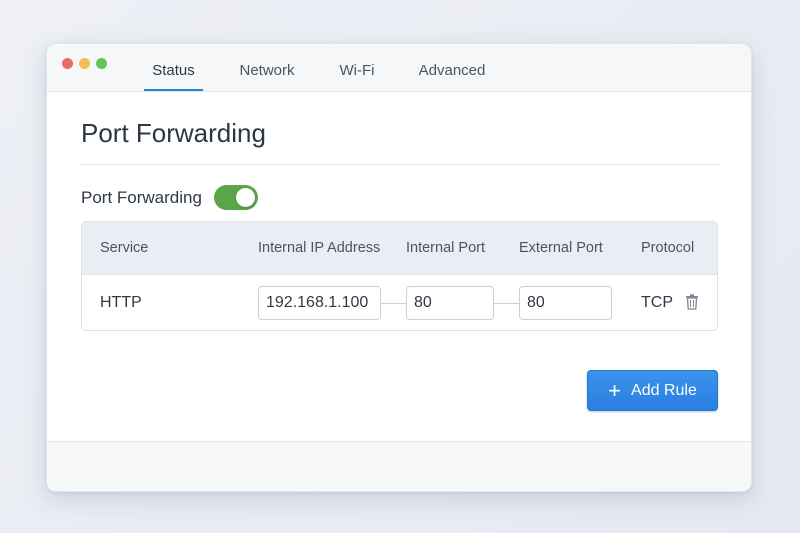 The width and height of the screenshot is (800, 533). I want to click on column-header-external-port: External Port, so click(561, 248).